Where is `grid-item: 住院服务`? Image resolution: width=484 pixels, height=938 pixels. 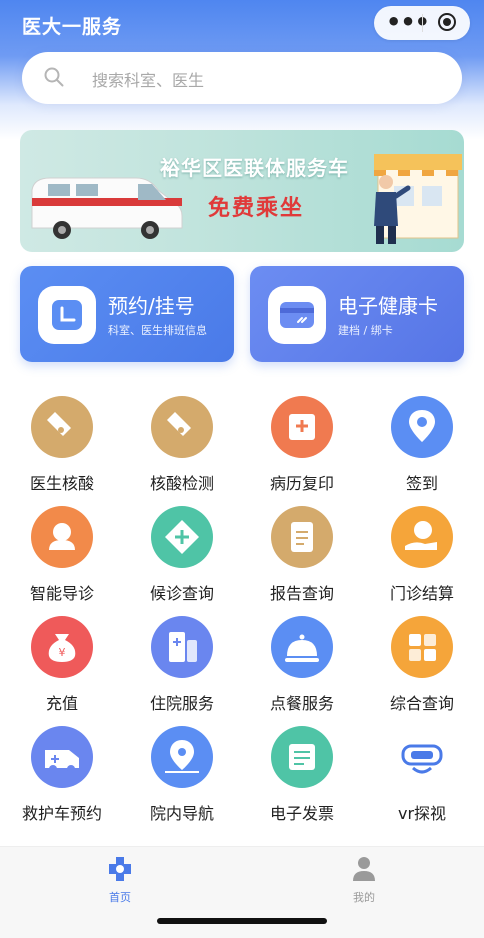
grid-item: 住院服务 is located at coordinates (182, 665).